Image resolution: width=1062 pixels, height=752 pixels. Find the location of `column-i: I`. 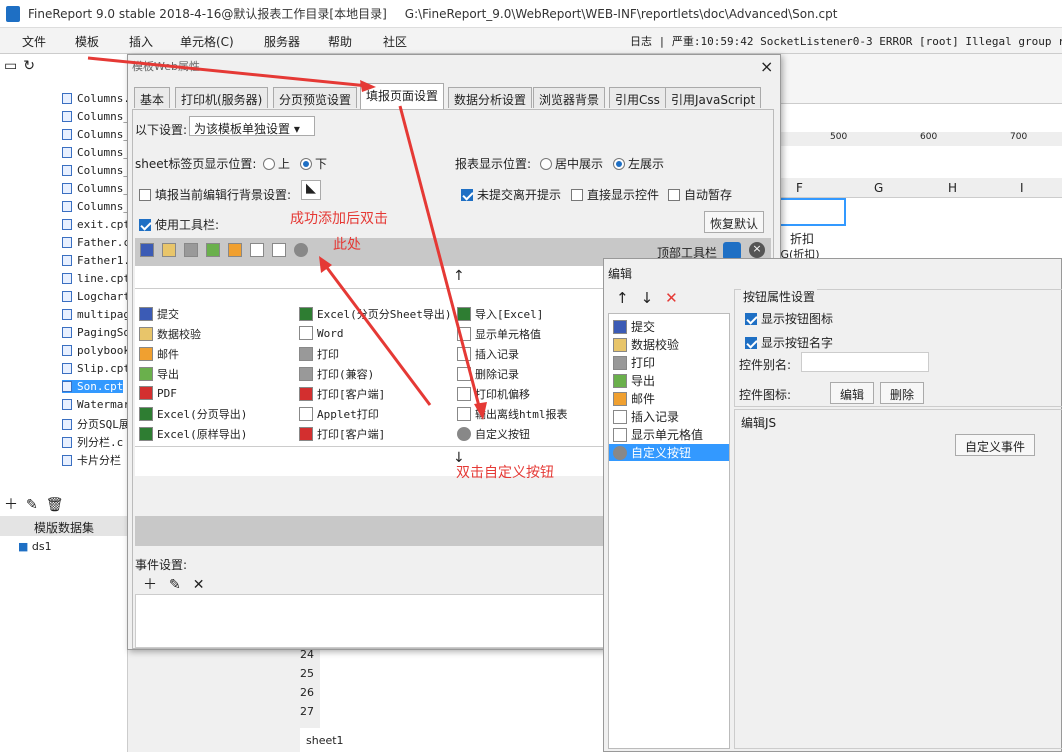

column-i: I is located at coordinates (1022, 188).